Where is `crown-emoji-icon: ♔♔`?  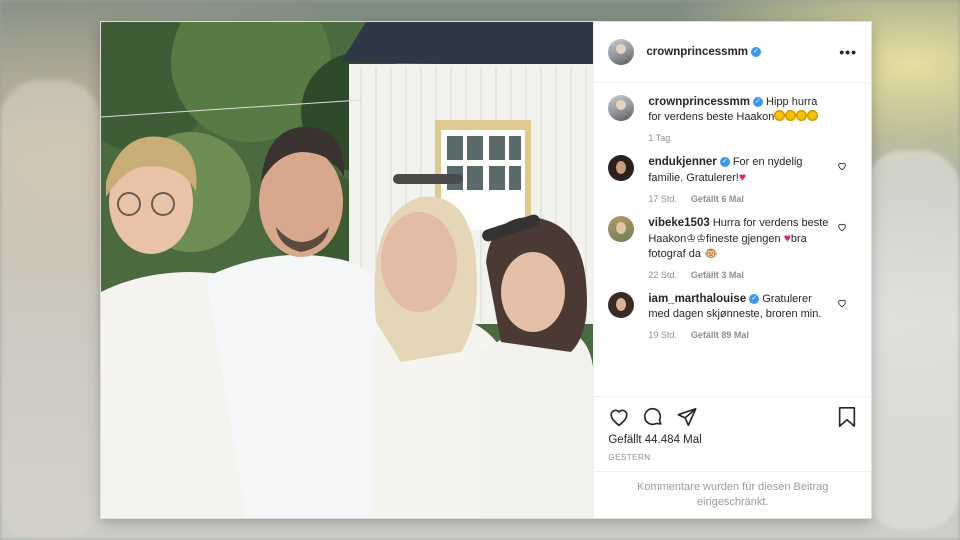 crown-emoji-icon: ♔♔ is located at coordinates (696, 239).